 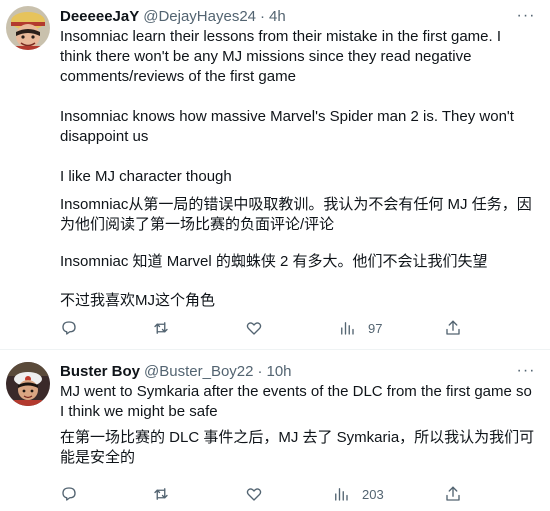 I want to click on tweet-header: DeeeeeJaY @DejayHayes24 · 4h, so click(x=173, y=16).